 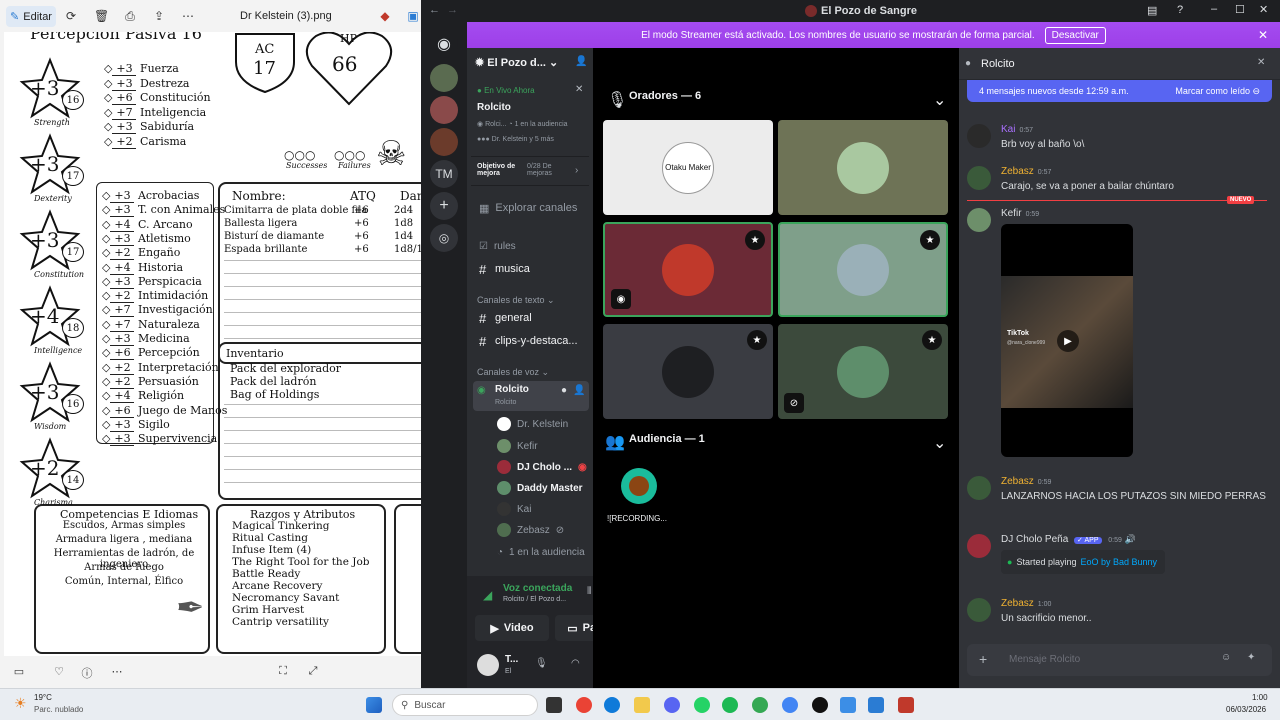 What do you see at coordinates (575, 663) in the screenshot?
I see `headset-icon: ◠` at bounding box center [575, 663].